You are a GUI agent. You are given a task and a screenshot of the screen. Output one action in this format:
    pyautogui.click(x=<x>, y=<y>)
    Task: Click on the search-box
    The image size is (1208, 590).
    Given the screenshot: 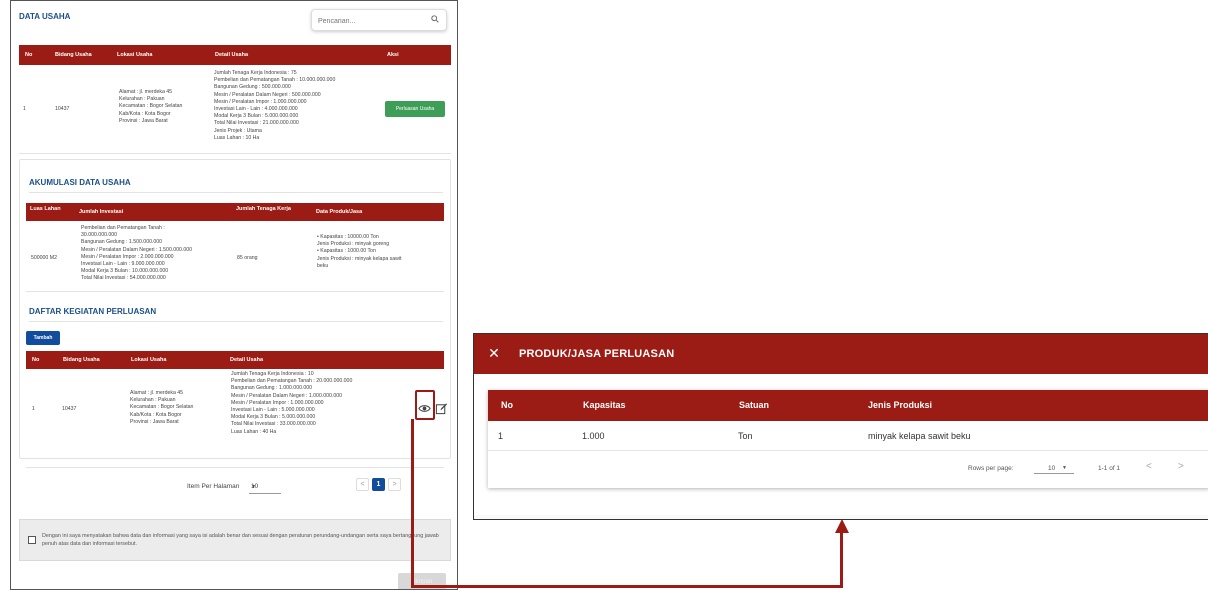 What is the action you would take?
    pyautogui.click(x=379, y=20)
    